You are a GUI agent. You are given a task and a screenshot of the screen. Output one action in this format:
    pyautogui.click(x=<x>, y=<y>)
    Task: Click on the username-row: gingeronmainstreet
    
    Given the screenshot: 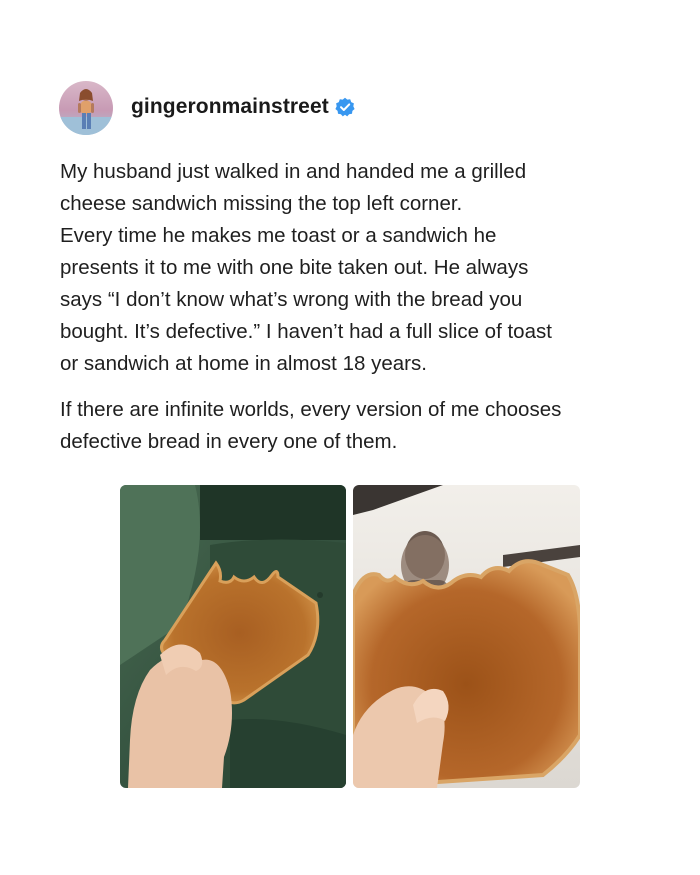 What is the action you would take?
    pyautogui.click(x=243, y=107)
    